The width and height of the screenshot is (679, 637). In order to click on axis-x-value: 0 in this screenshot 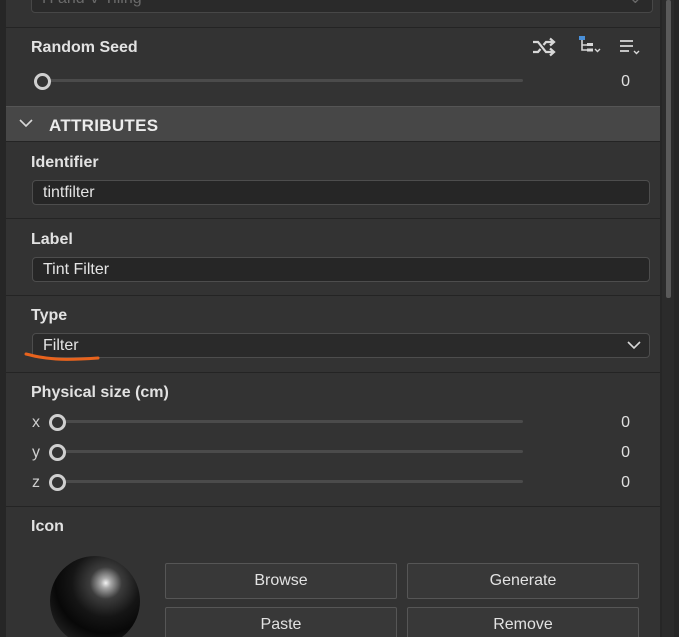, I will do `click(625, 422)`.